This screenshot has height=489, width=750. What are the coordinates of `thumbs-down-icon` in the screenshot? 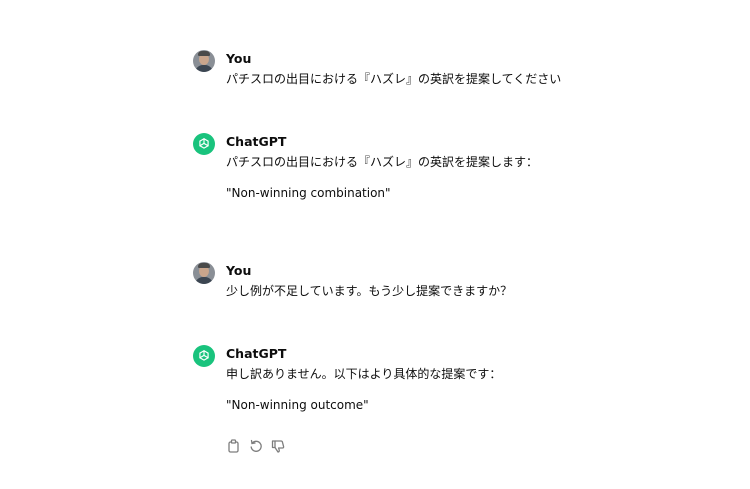 It's located at (277, 446).